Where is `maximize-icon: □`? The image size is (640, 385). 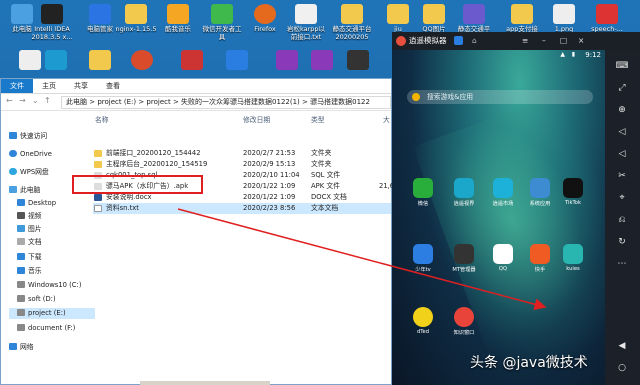 maximize-icon: □ is located at coordinates (563, 41).